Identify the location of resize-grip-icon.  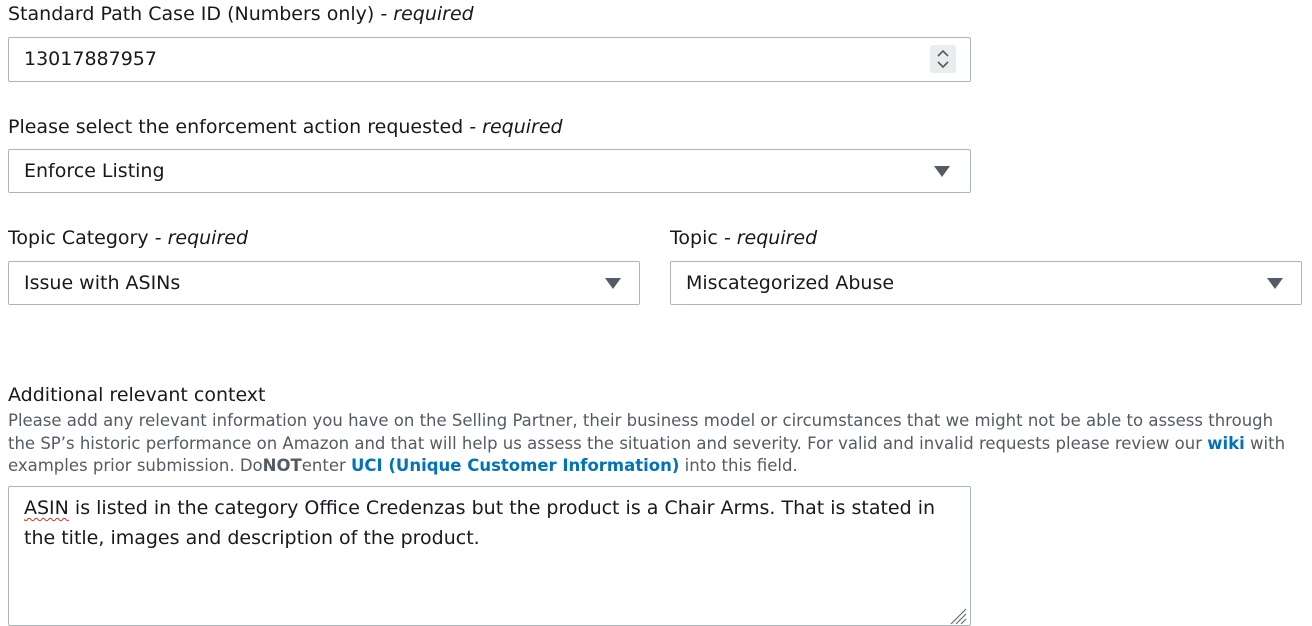
(957, 615).